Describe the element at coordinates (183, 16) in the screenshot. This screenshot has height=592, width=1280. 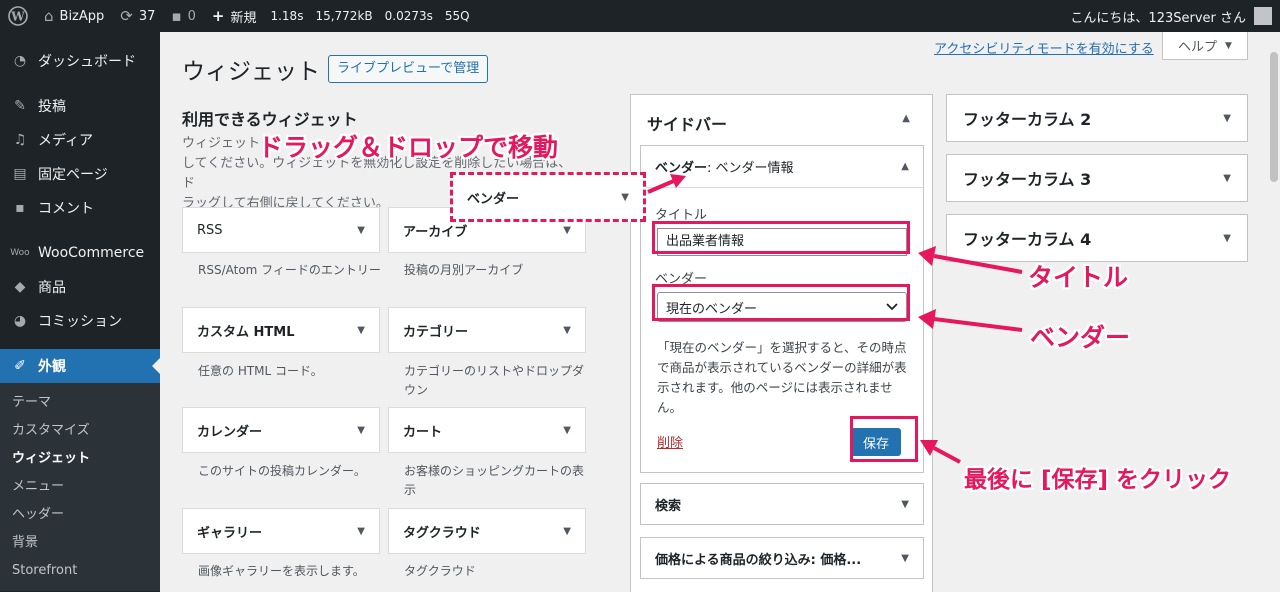
I see `comments-link: ▪ 0` at that location.